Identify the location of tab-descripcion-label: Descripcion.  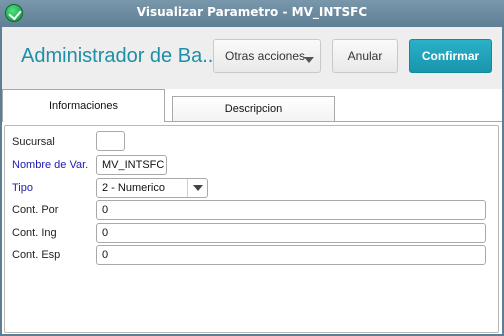
(253, 109).